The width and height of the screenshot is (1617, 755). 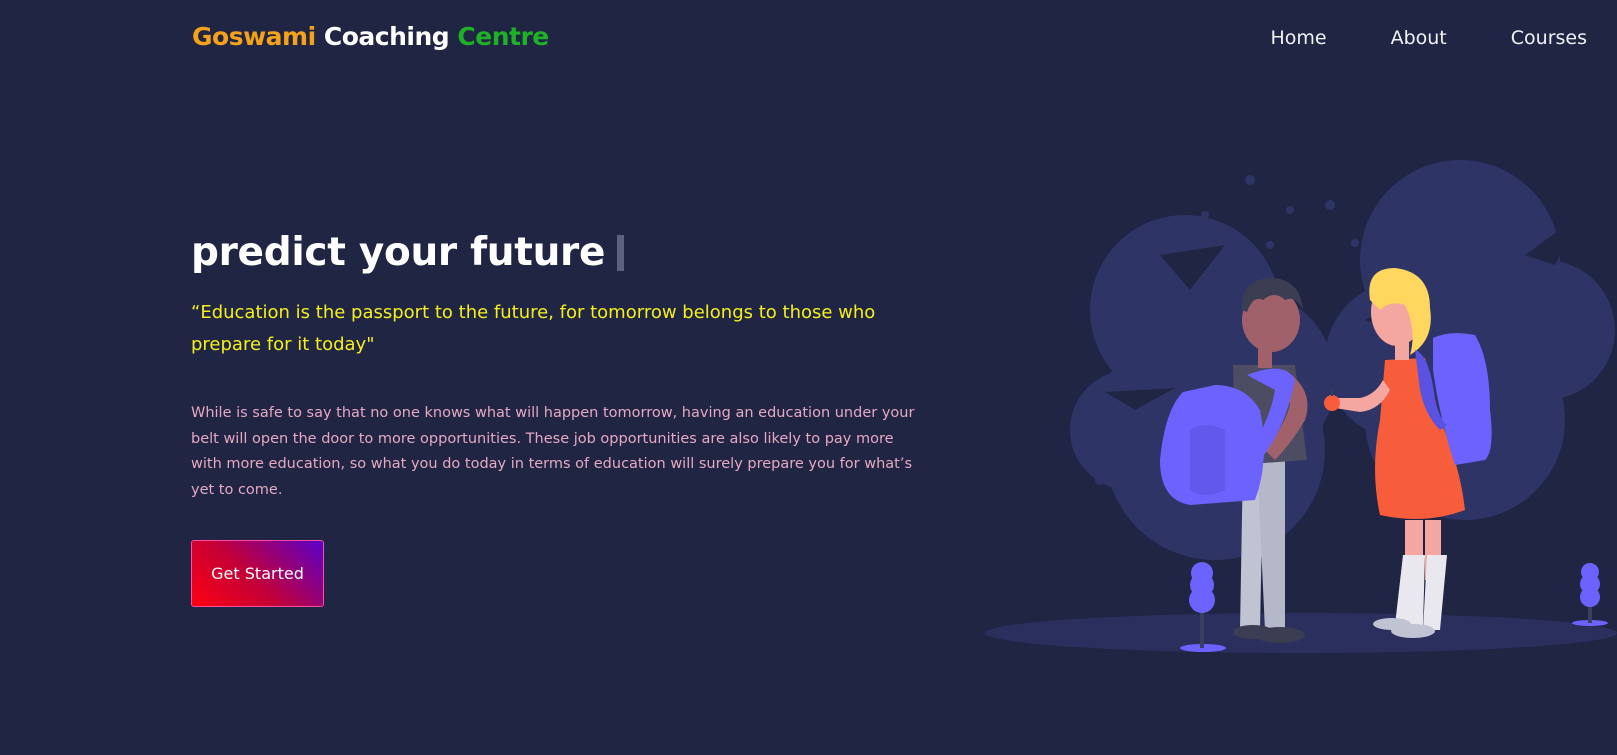 I want to click on brand-logo: Goswami Coaching Centre, so click(x=370, y=36).